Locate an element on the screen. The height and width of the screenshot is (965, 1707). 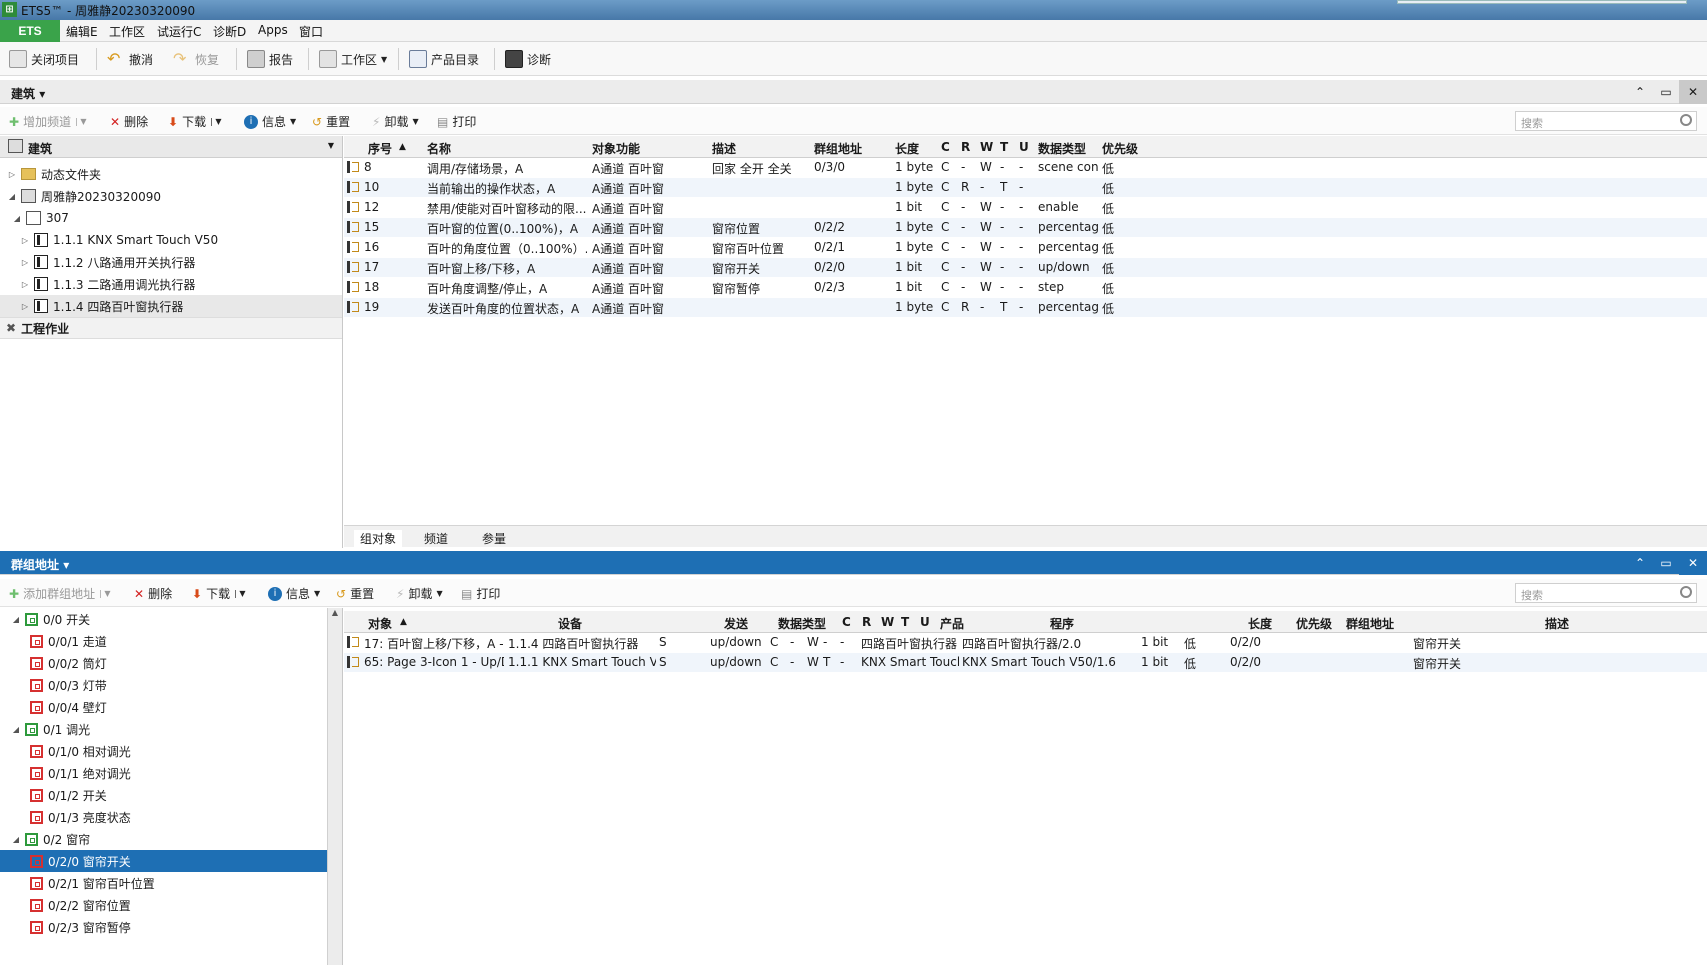
group-search-input: 搜索 is located at coordinates (1606, 593).